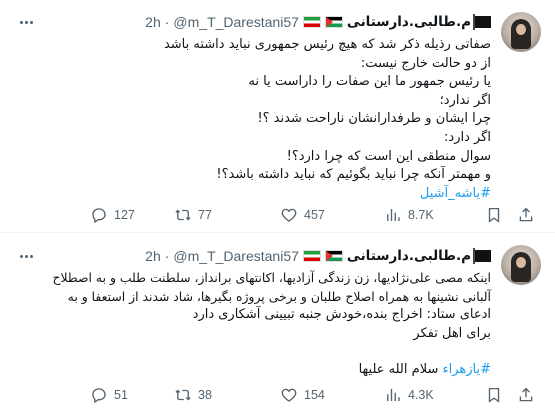  Describe the element at coordinates (124, 215) in the screenshot. I see `reply-count: 127` at that location.